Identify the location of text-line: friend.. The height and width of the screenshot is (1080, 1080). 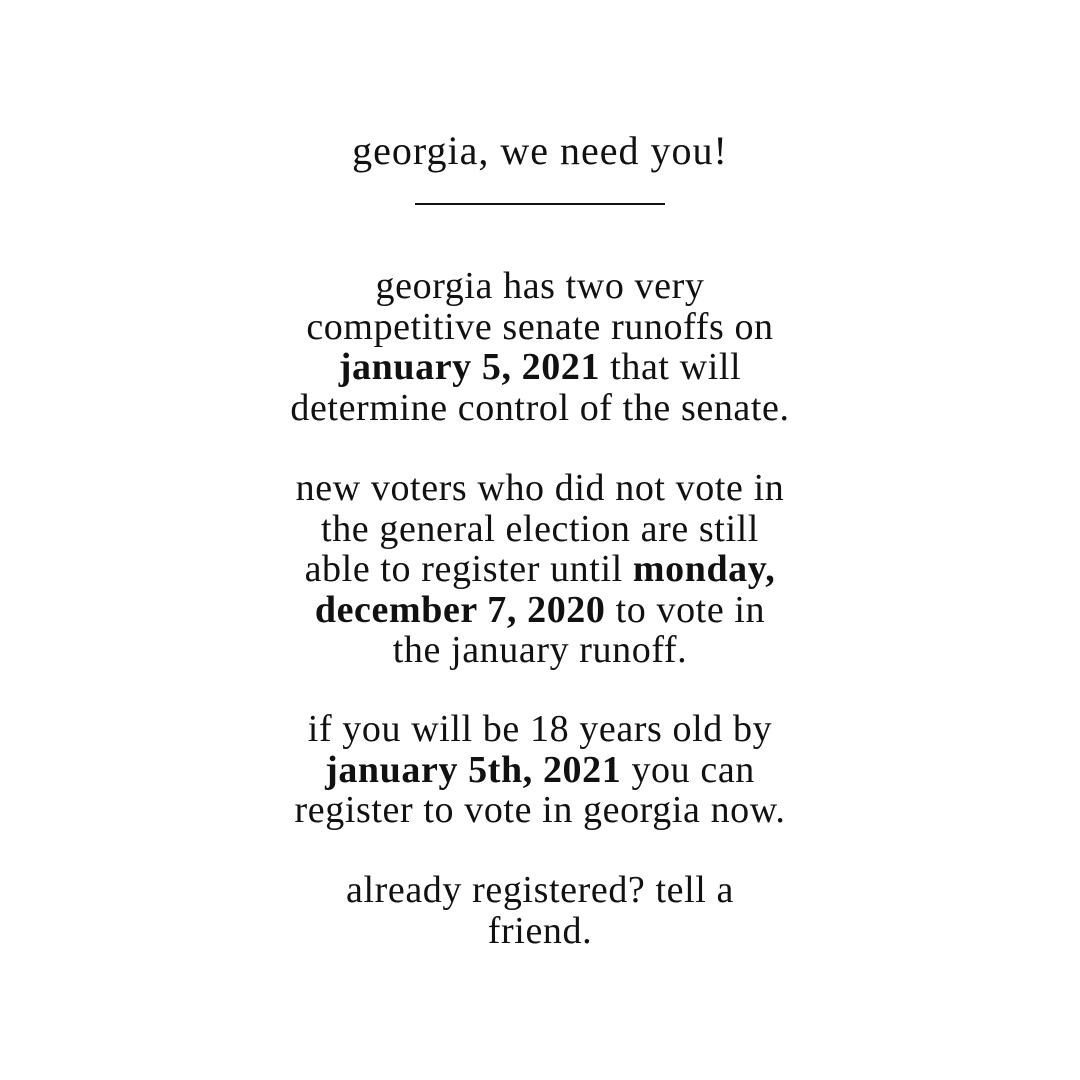
(540, 930).